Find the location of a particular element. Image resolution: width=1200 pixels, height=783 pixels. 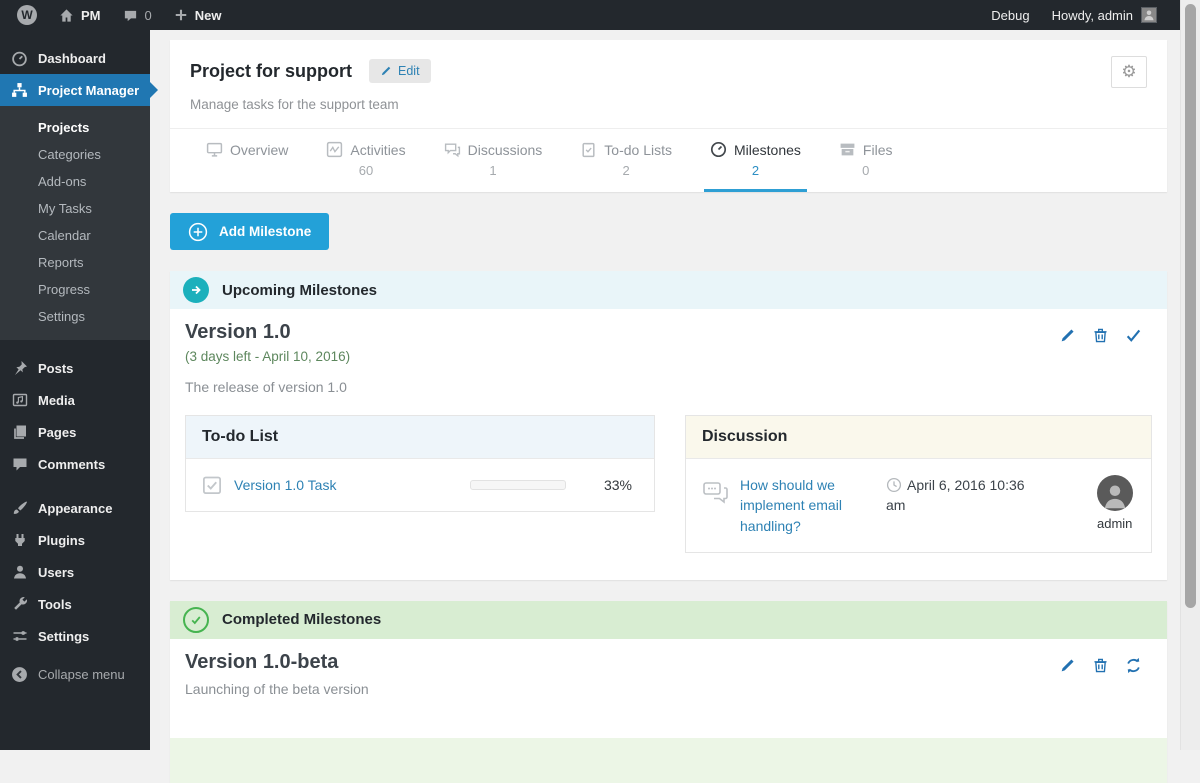

tab-overview: Overview is located at coordinates (247, 166).